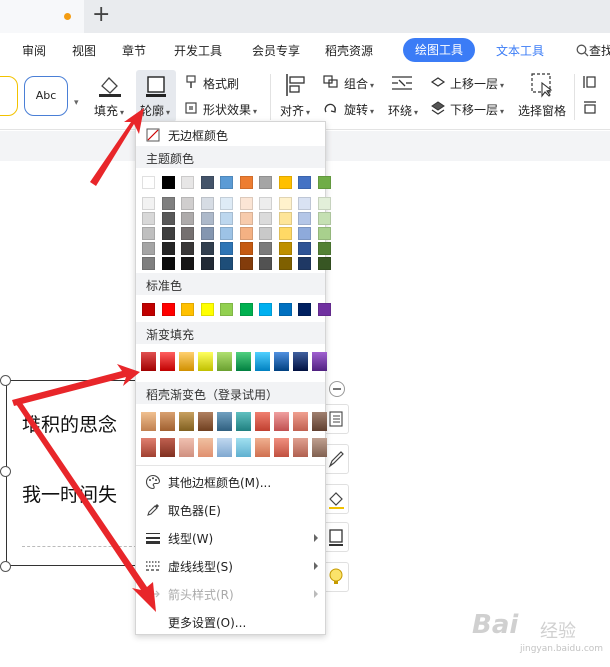  Describe the element at coordinates (109, 110) in the screenshot. I see `fill-button: 填充 ▾` at that location.